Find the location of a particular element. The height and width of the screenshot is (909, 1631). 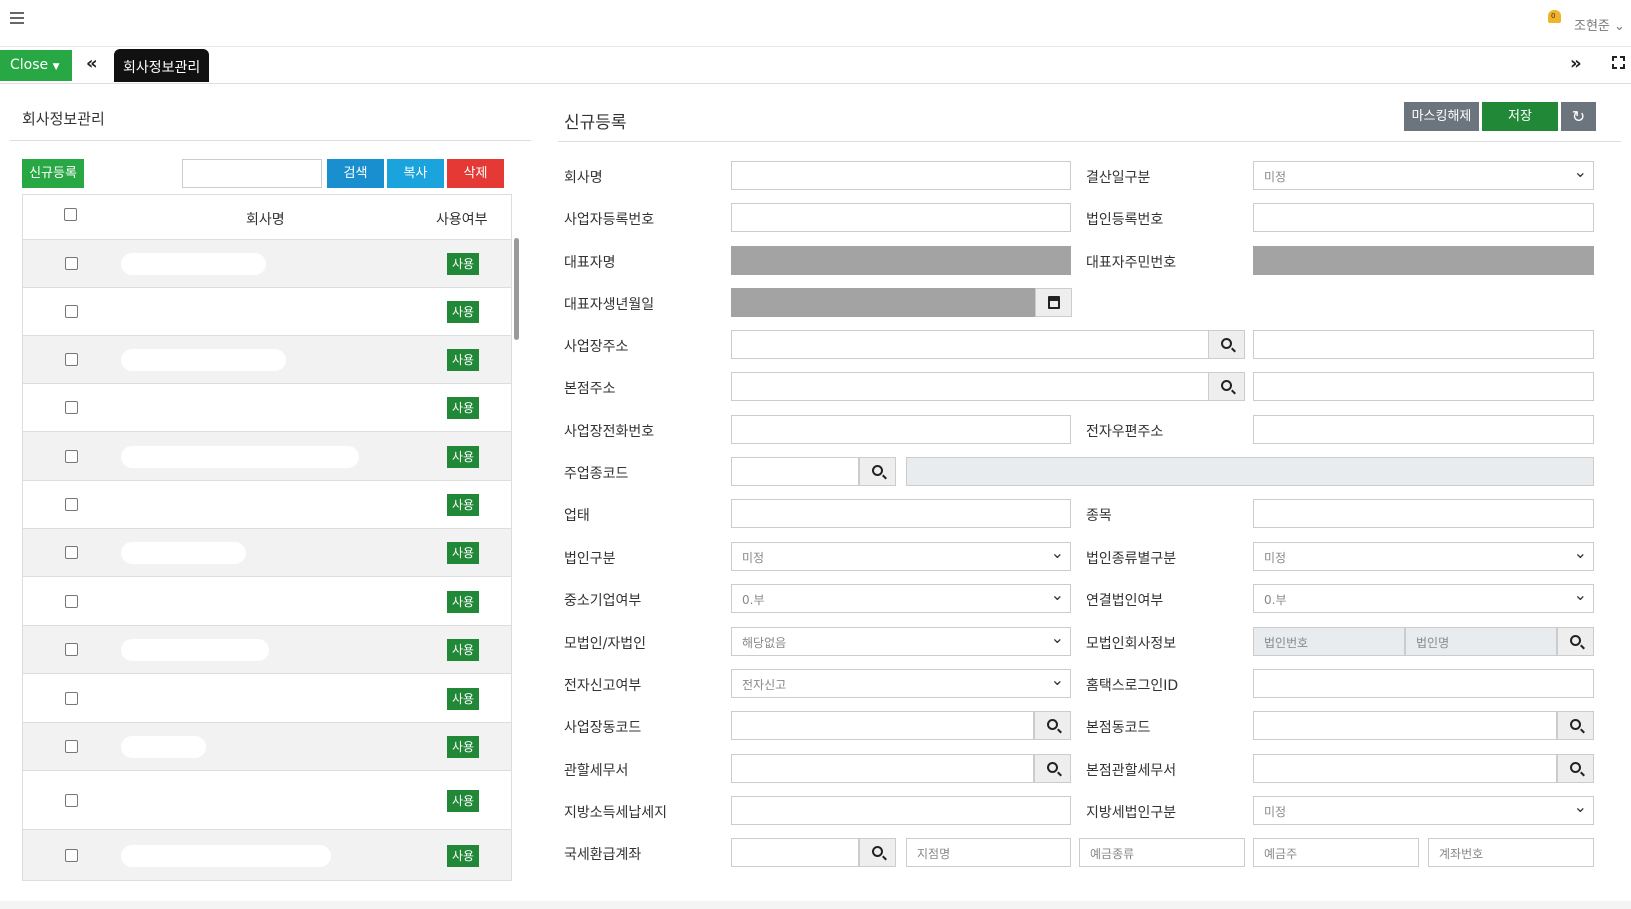

calendar-icon is located at coordinates (1054, 302).